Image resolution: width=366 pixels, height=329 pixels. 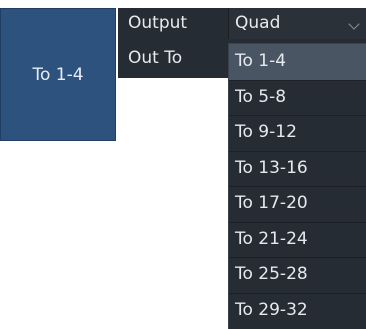 I want to click on dropdown-option: To 5-8, so click(x=297, y=98).